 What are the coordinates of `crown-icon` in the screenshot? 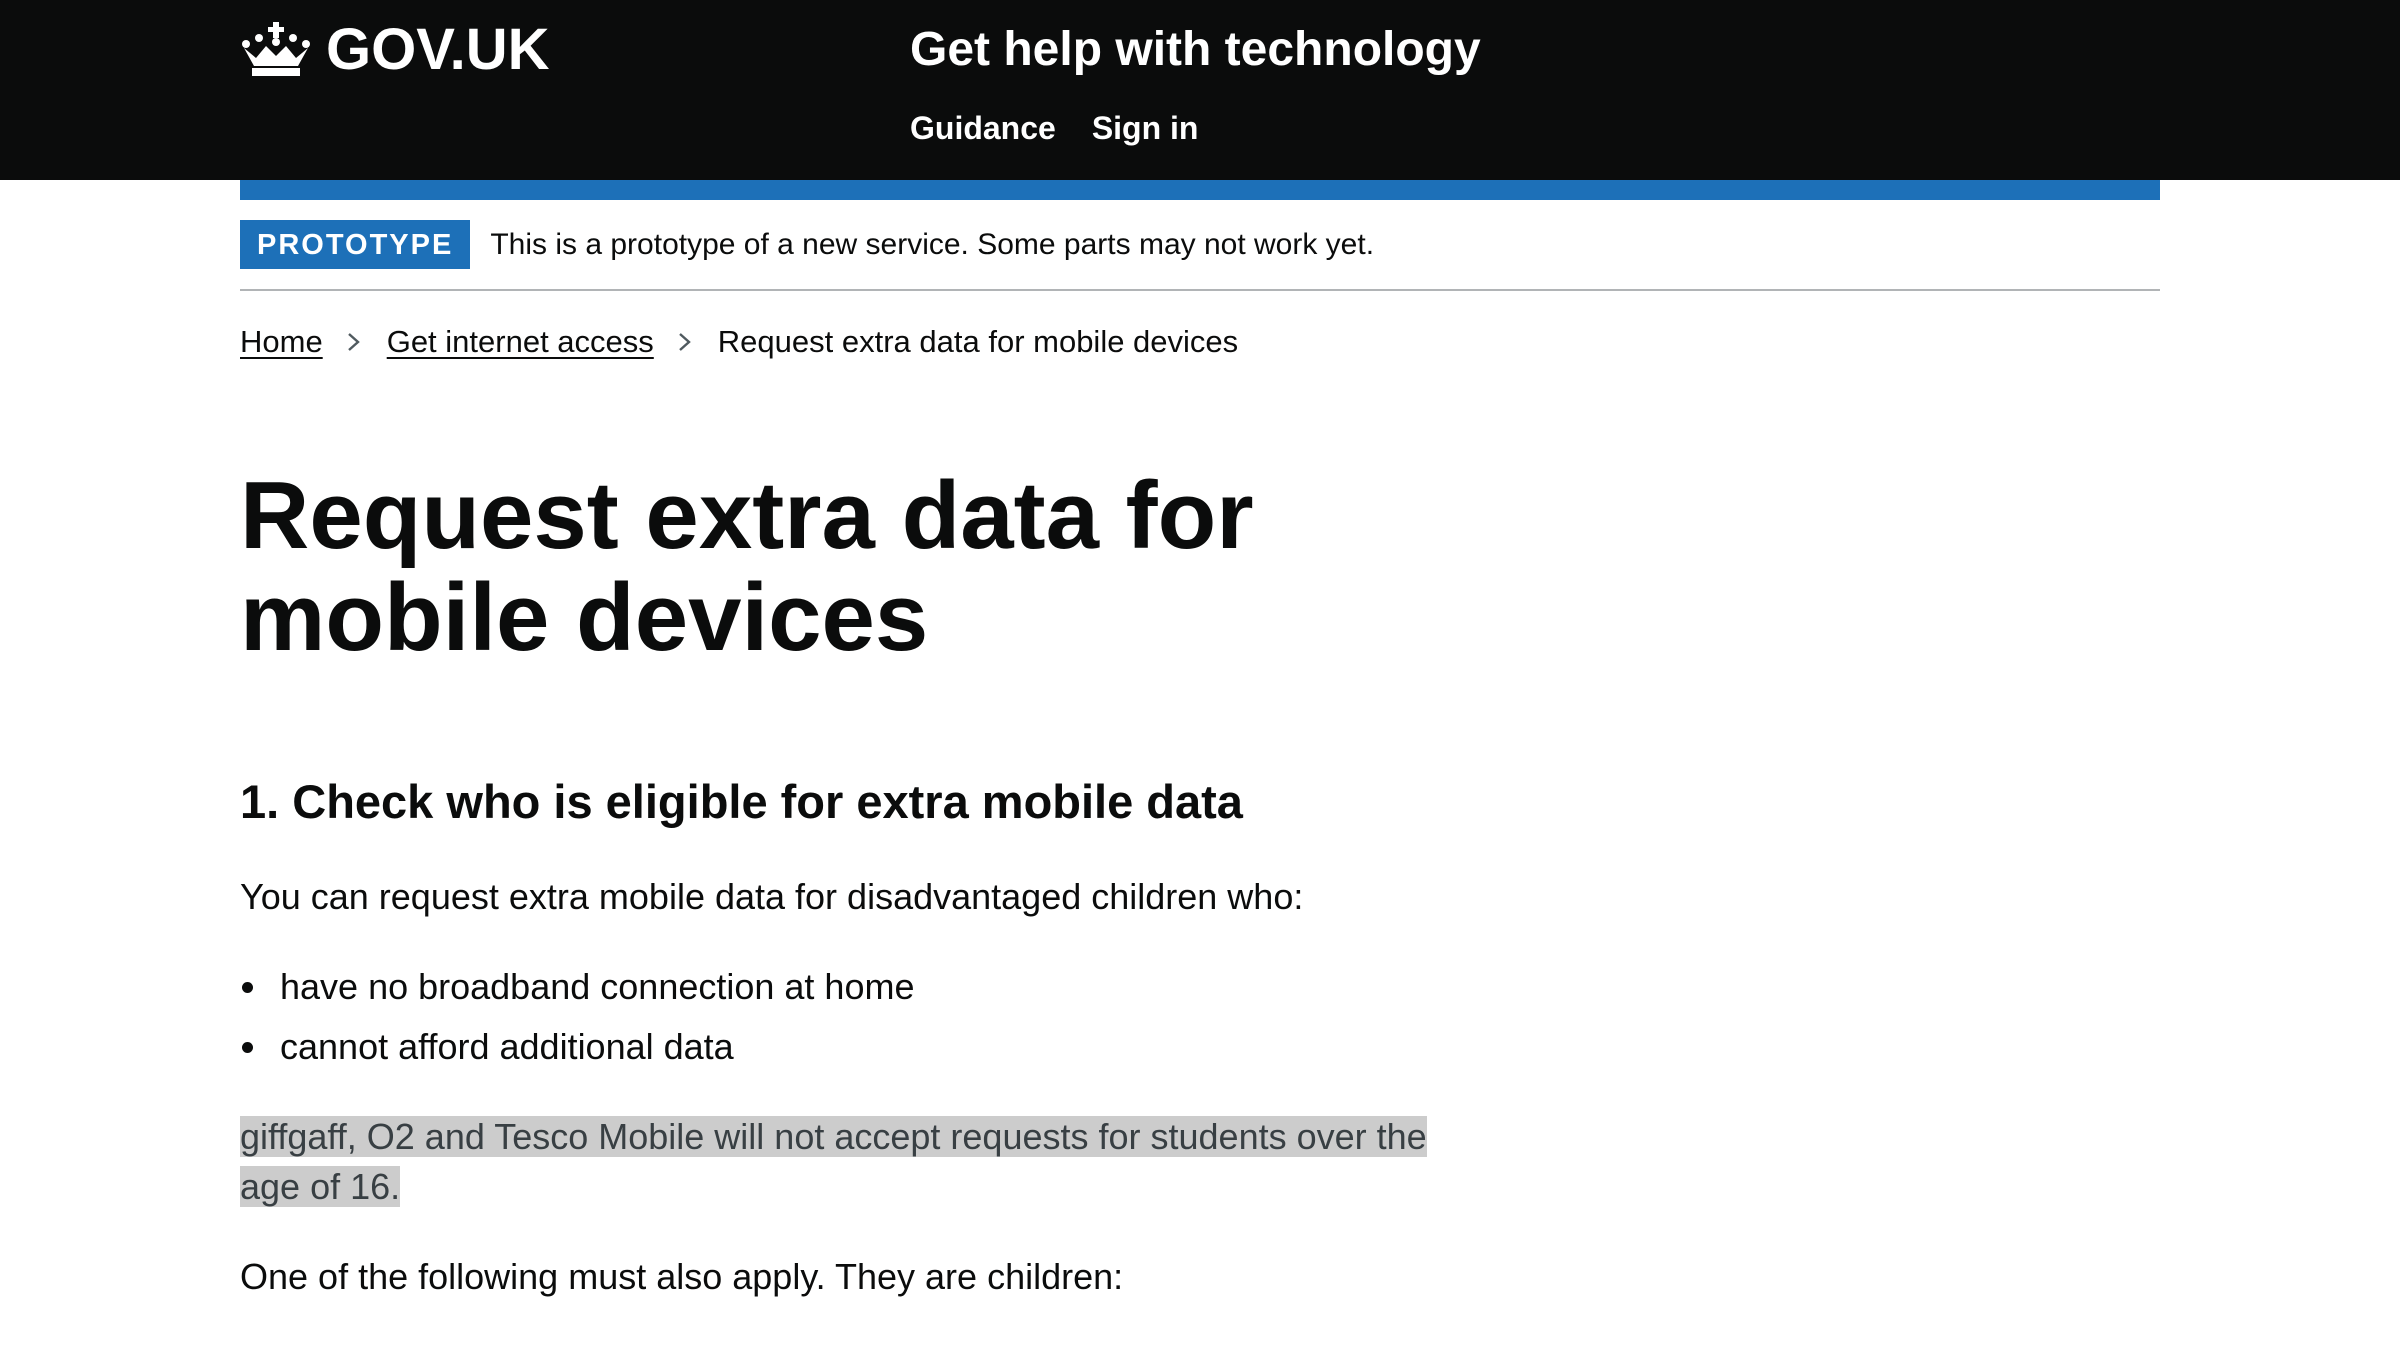 It's located at (276, 49).